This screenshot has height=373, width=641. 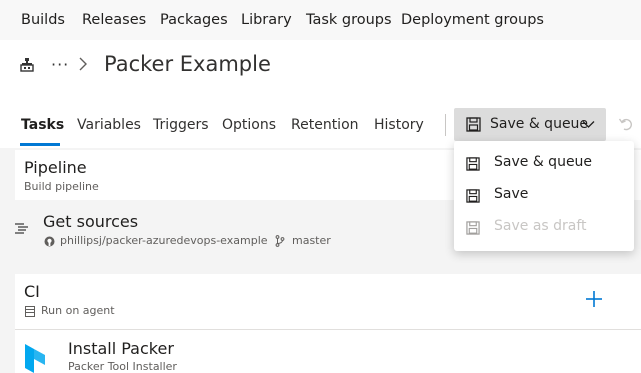 I want to click on save-queue-button: Save & queue, so click(x=530, y=124).